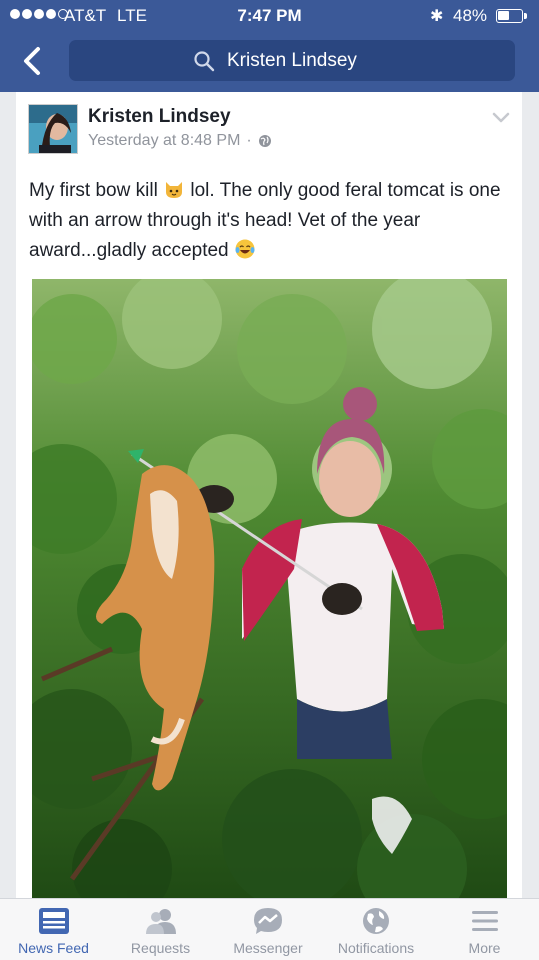  I want to click on bluetooth-icon: ✱, so click(437, 16).